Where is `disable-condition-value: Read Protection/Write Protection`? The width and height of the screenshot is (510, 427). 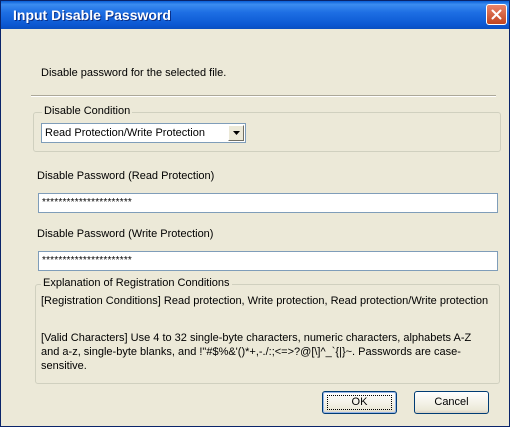 disable-condition-value: Read Protection/Write Protection is located at coordinates (125, 133).